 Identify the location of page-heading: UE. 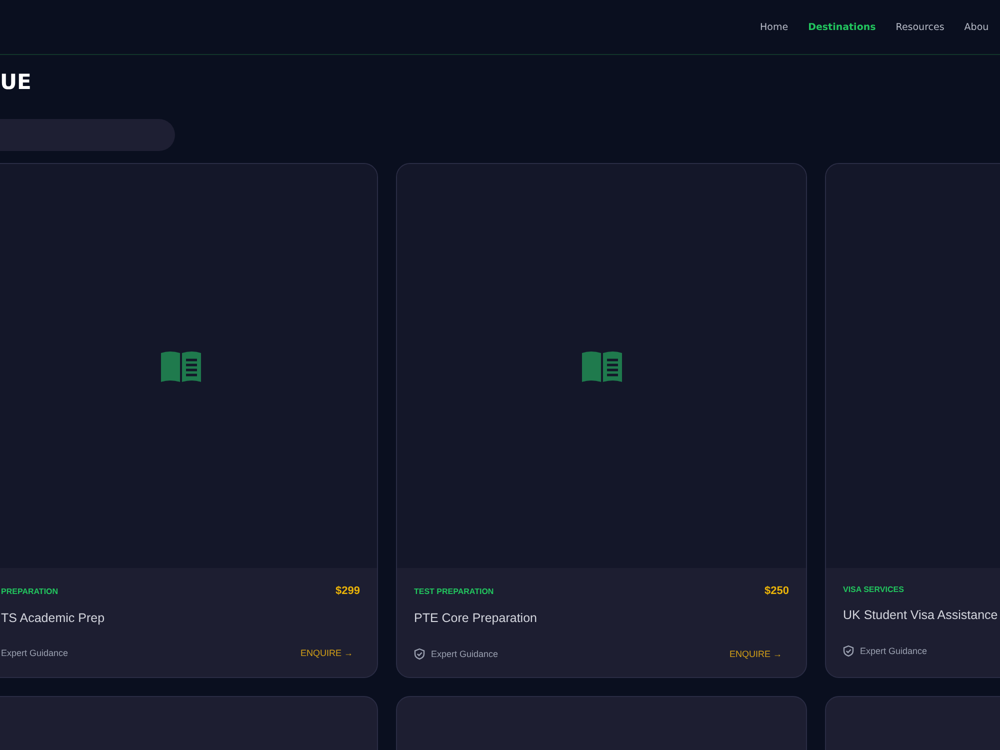
(16, 82).